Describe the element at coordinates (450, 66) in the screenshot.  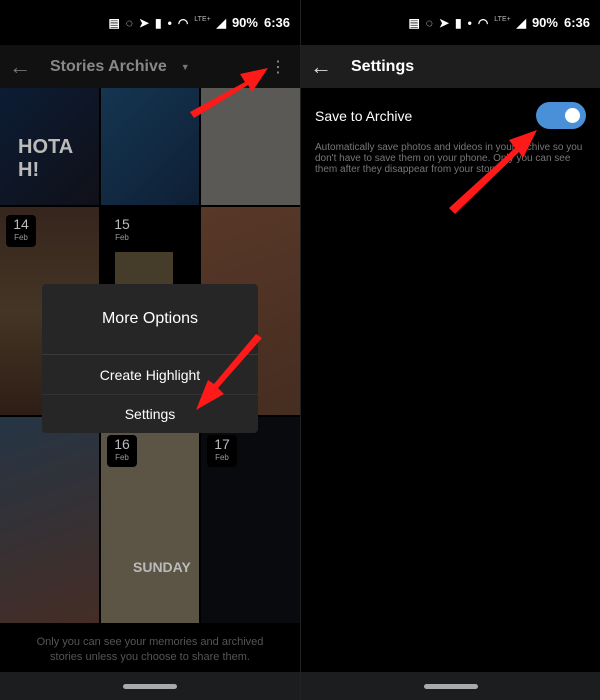
I see `toolbar: ← Settings` at that location.